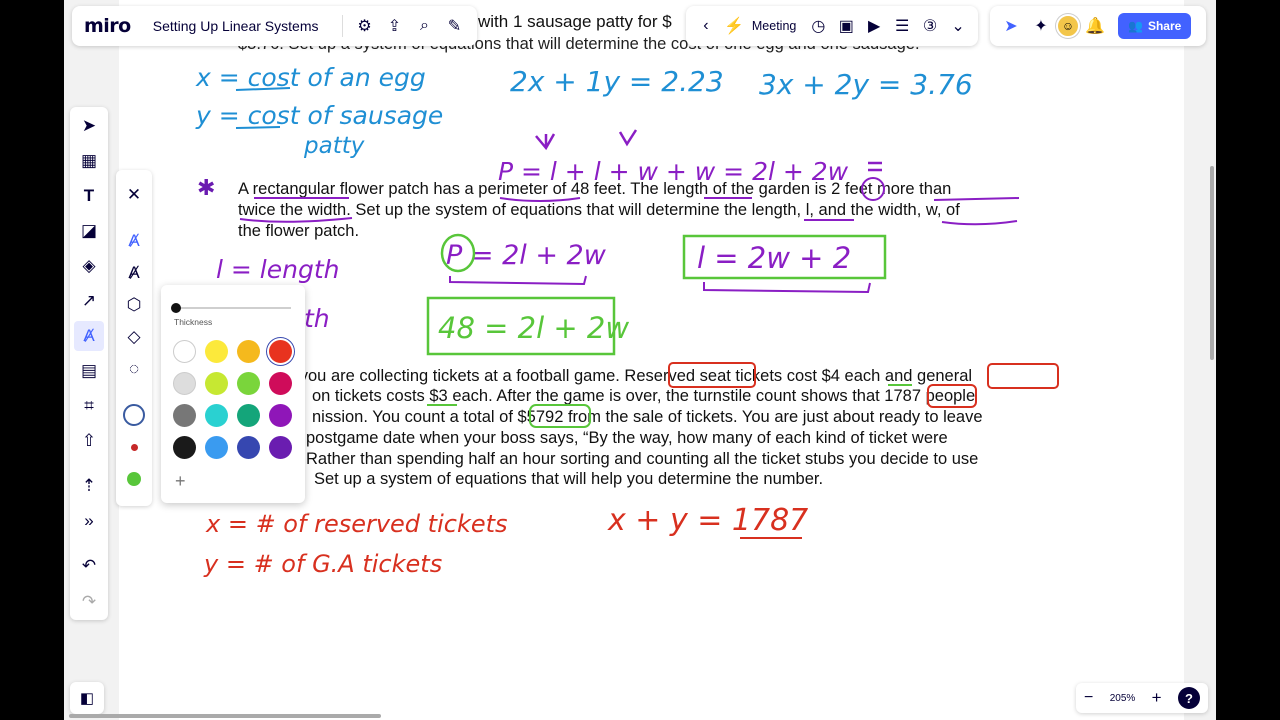  Describe the element at coordinates (87, 698) in the screenshot. I see `sidebar-toggle-icon: ◧` at that location.